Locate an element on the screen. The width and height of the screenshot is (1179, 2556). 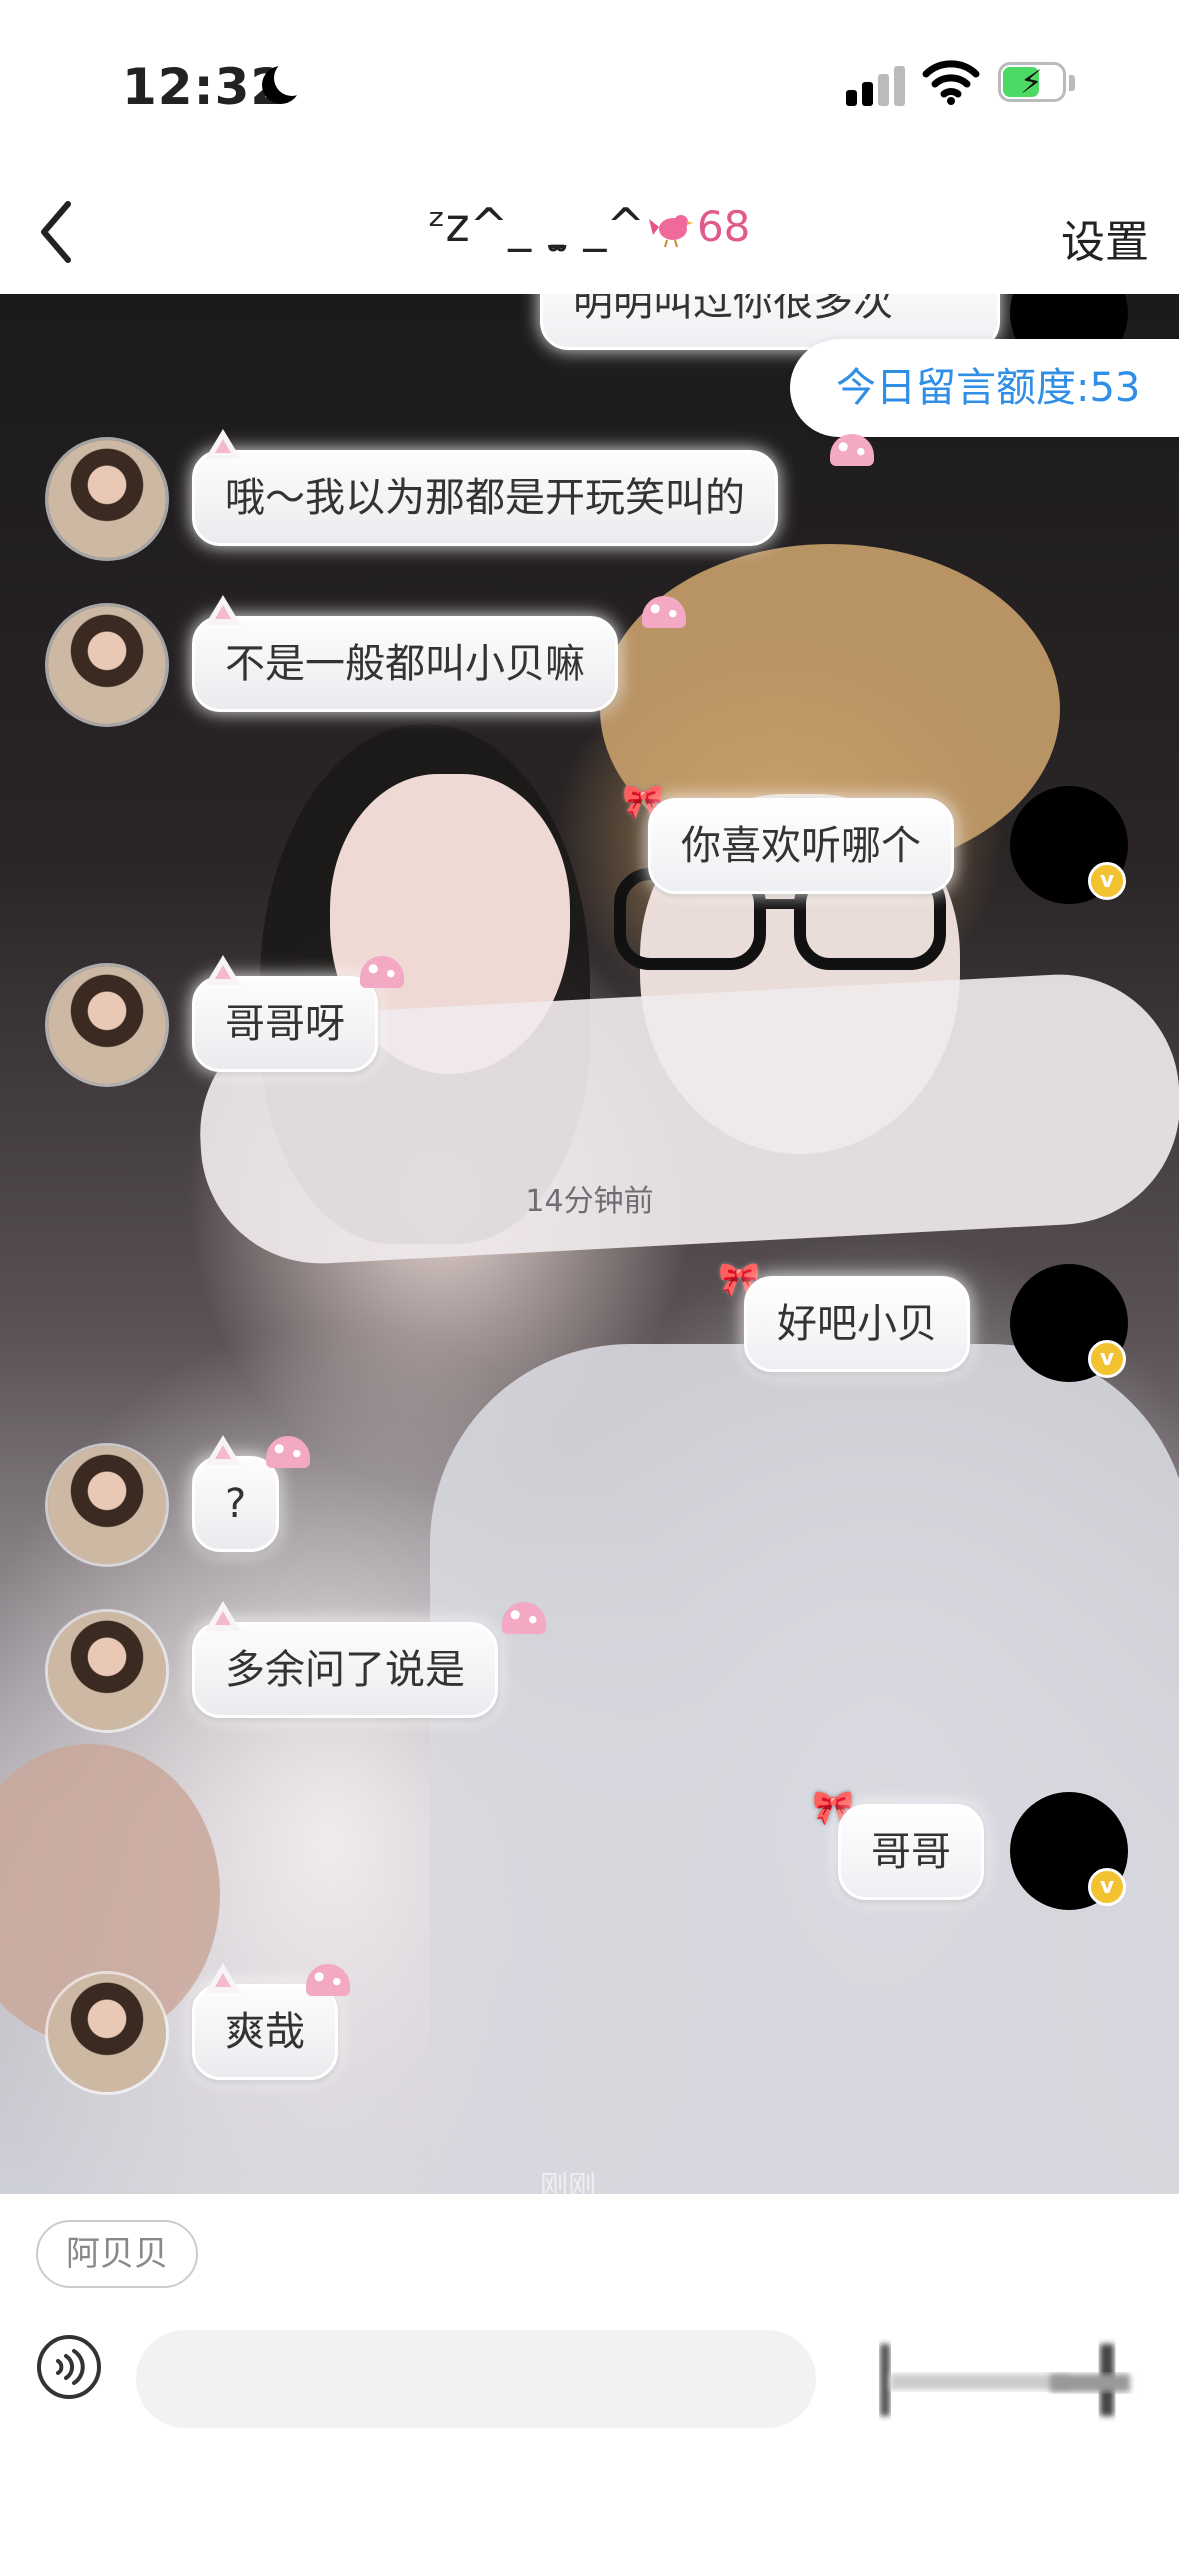
message-text: 爽哉 is located at coordinates (265, 2032).